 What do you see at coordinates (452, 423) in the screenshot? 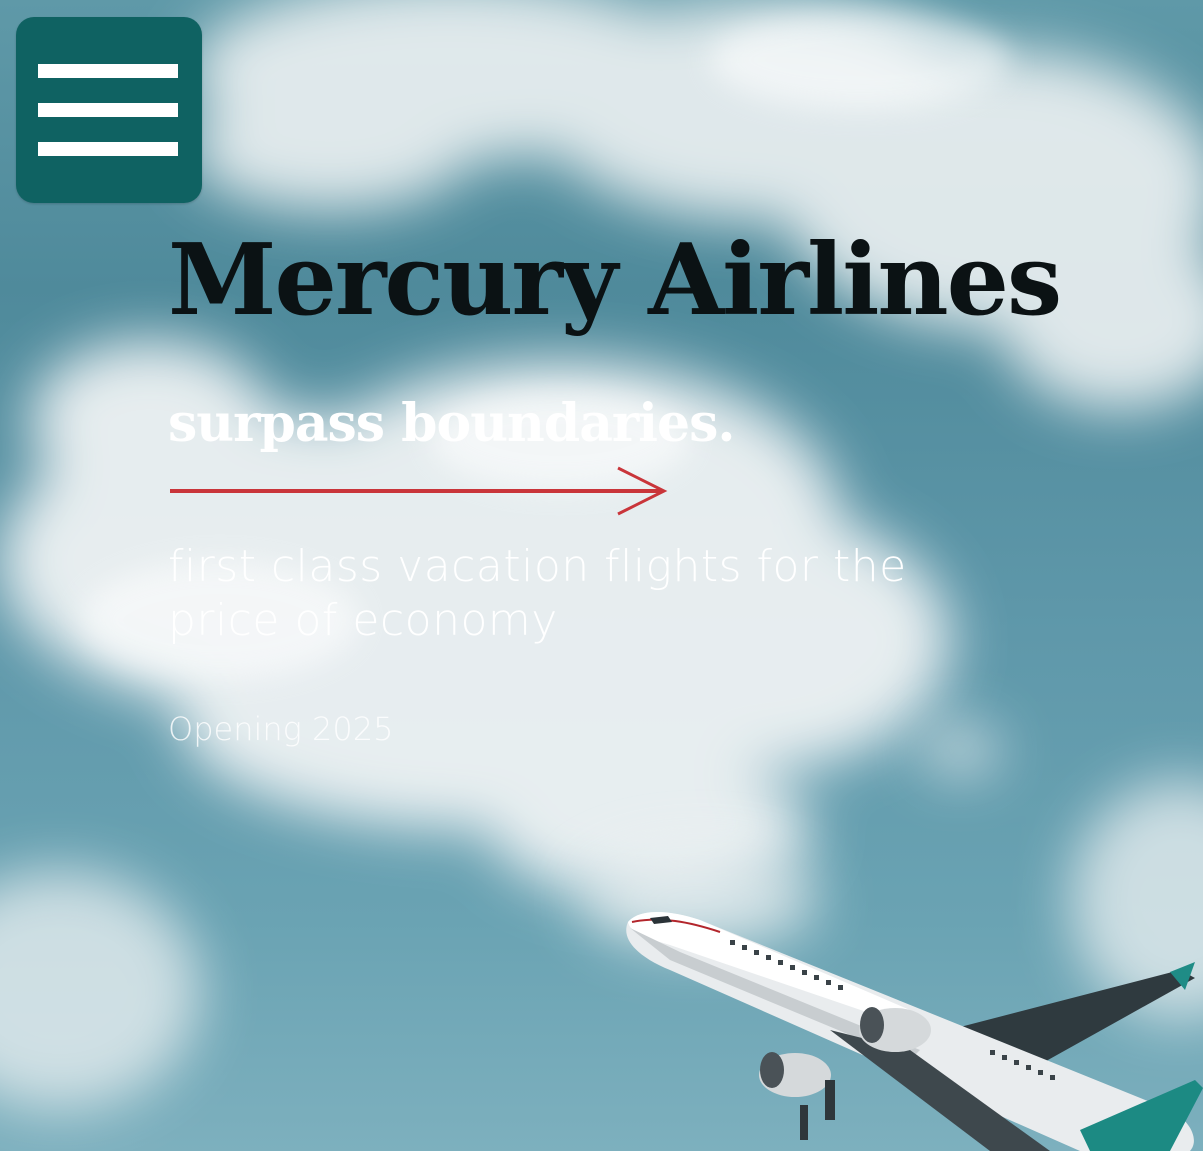
I see `tagline: surpass boundaries.` at bounding box center [452, 423].